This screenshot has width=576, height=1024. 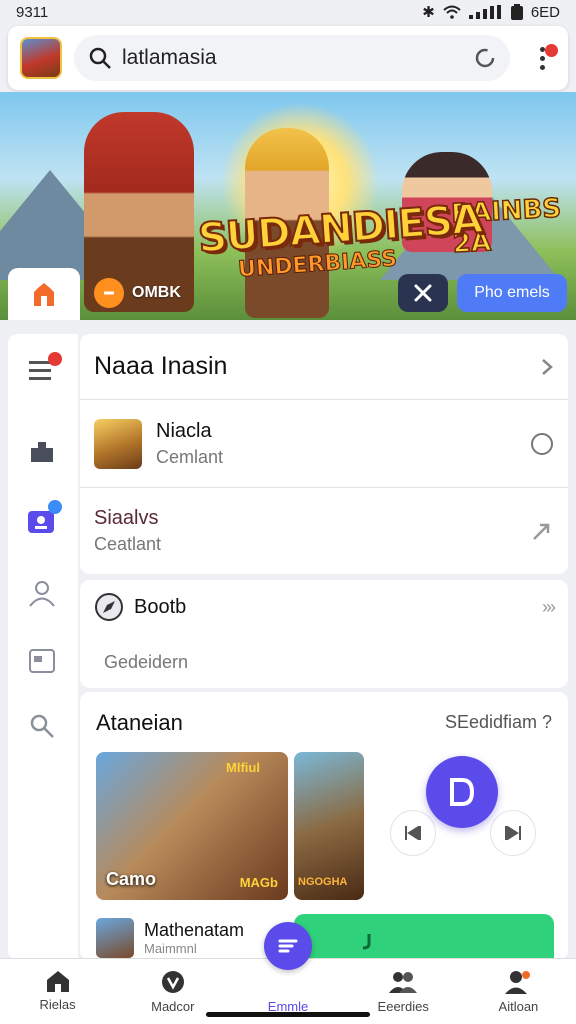 I want to click on banner-chip-label: OMBK, so click(x=156, y=292).